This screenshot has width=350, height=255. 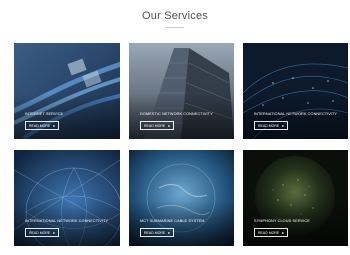 I want to click on service-title: INTERNET SERVICE, so click(x=44, y=114).